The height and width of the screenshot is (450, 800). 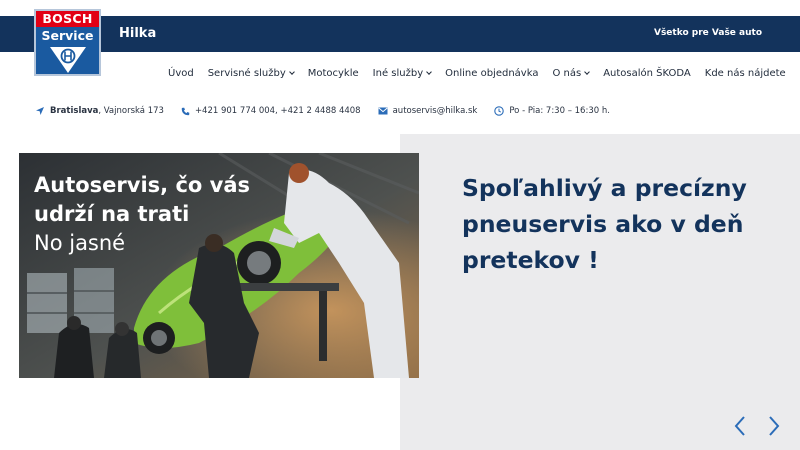 What do you see at coordinates (131, 111) in the screenshot?
I see `address-street: , Vajnorská 173` at bounding box center [131, 111].